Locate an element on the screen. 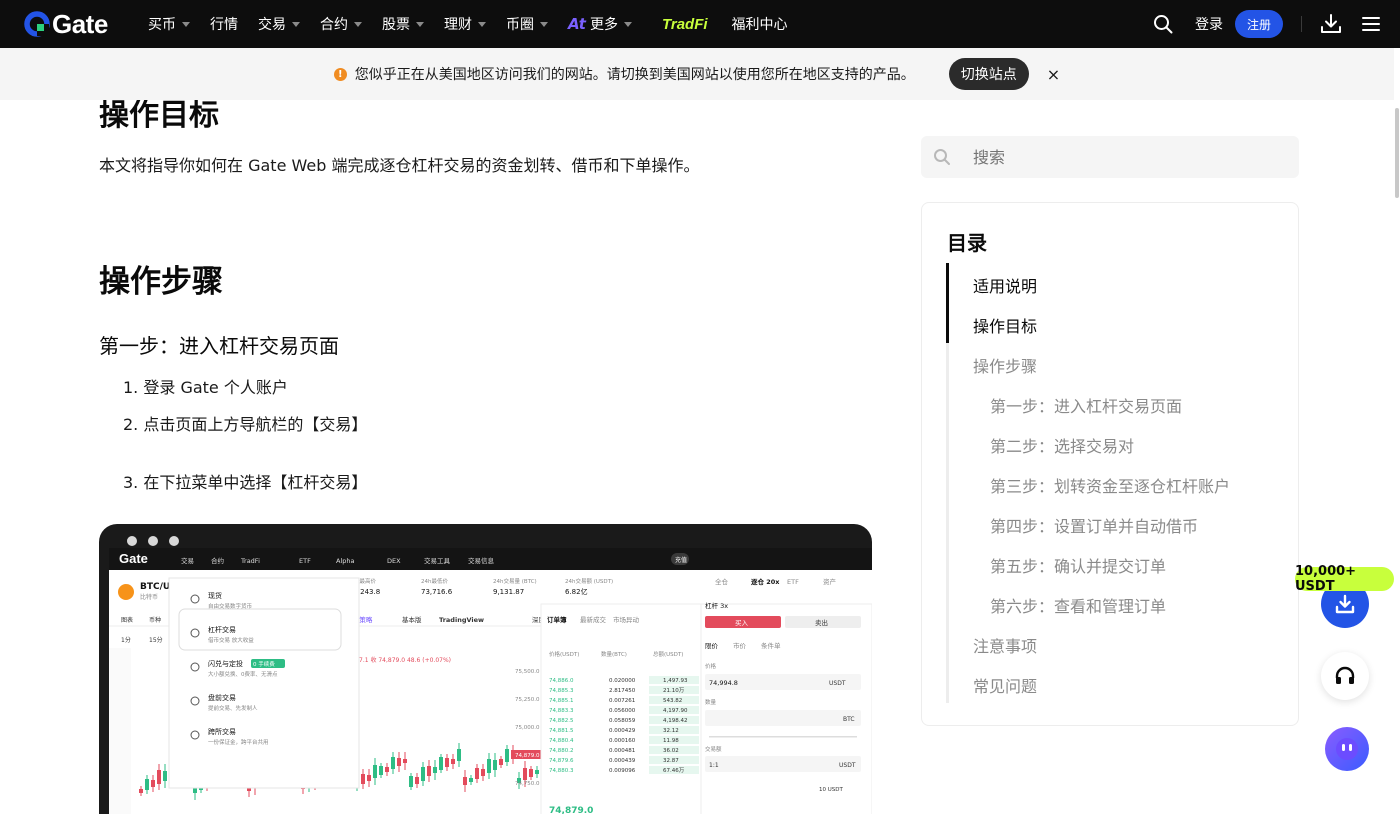 This screenshot has height=814, width=1400. shot-total-unit: USDT is located at coordinates (847, 765).